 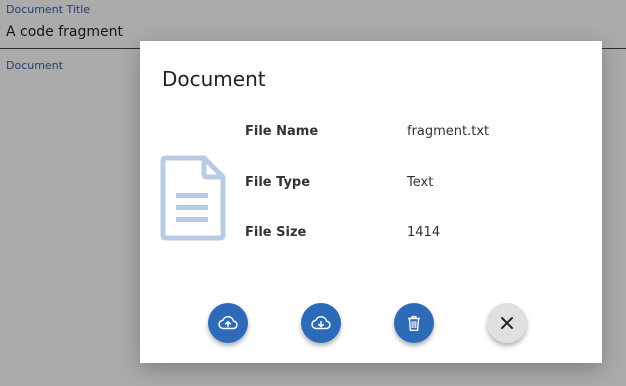 I want to click on upload-button, so click(x=228, y=323).